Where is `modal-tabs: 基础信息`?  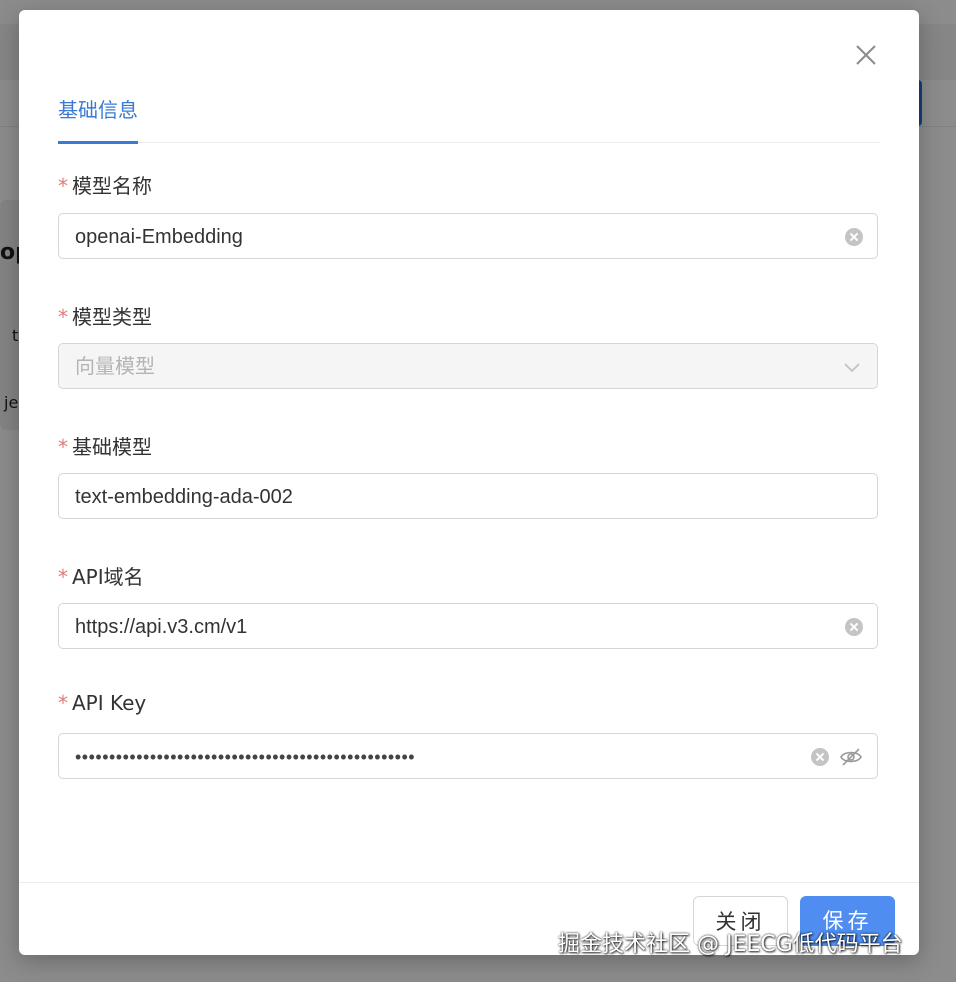 modal-tabs: 基础信息 is located at coordinates (469, 113).